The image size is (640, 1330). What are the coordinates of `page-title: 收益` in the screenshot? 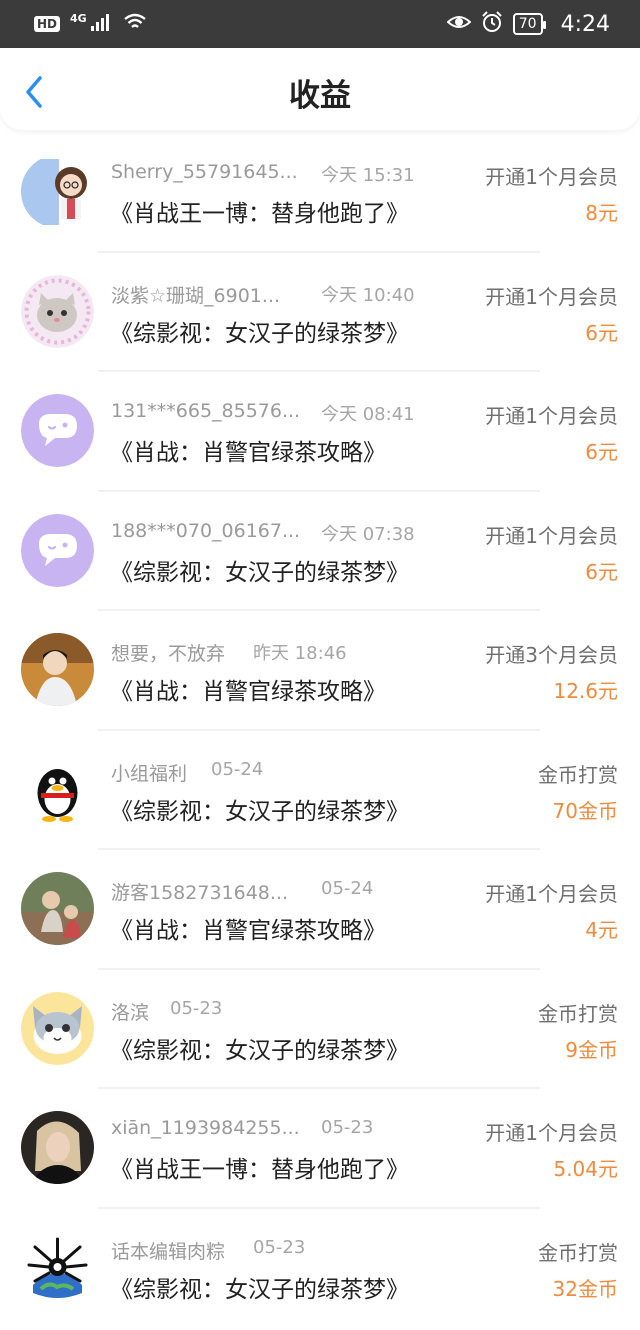 It's located at (320, 96).